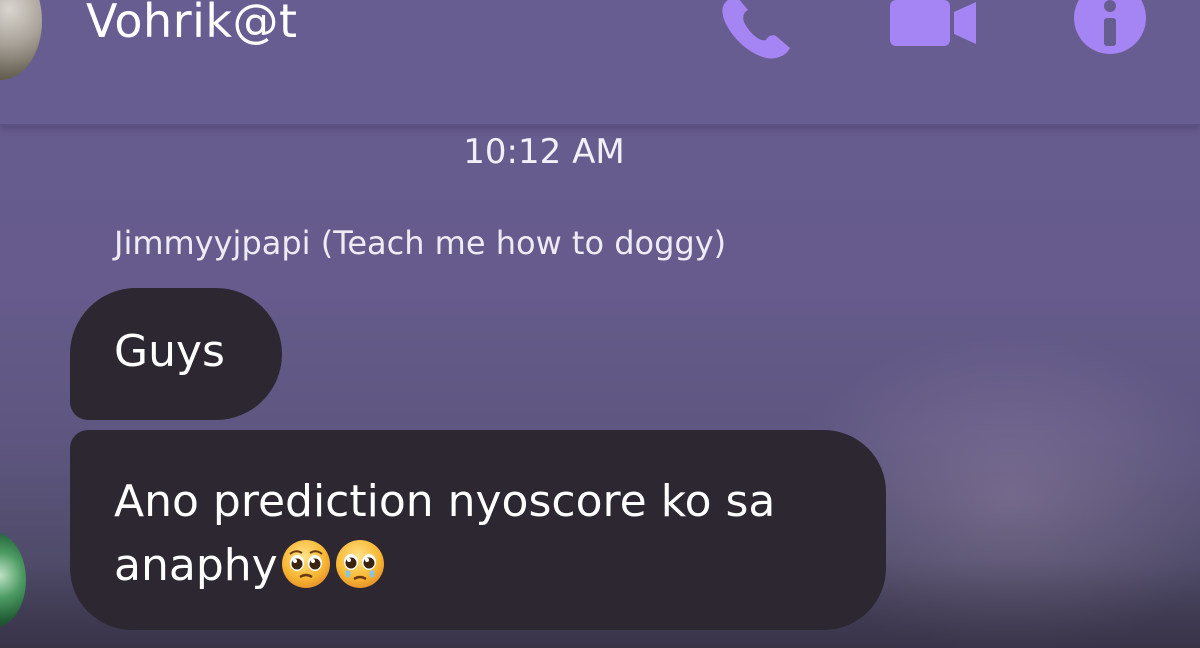 The image size is (1200, 648). Describe the element at coordinates (1110, 27) in the screenshot. I see `info-icon` at that location.